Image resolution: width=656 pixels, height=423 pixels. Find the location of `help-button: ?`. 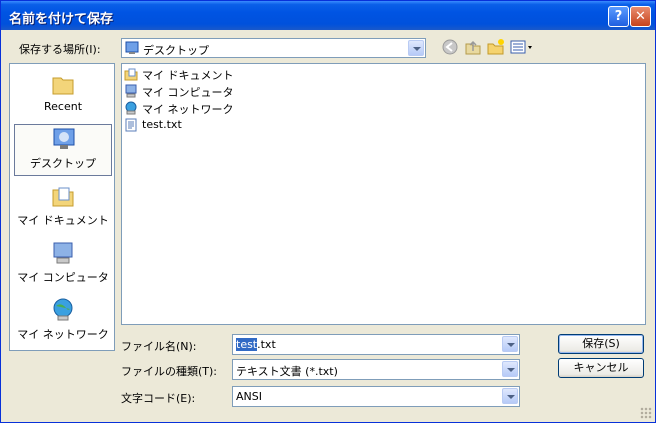

help-button: ? is located at coordinates (618, 16).